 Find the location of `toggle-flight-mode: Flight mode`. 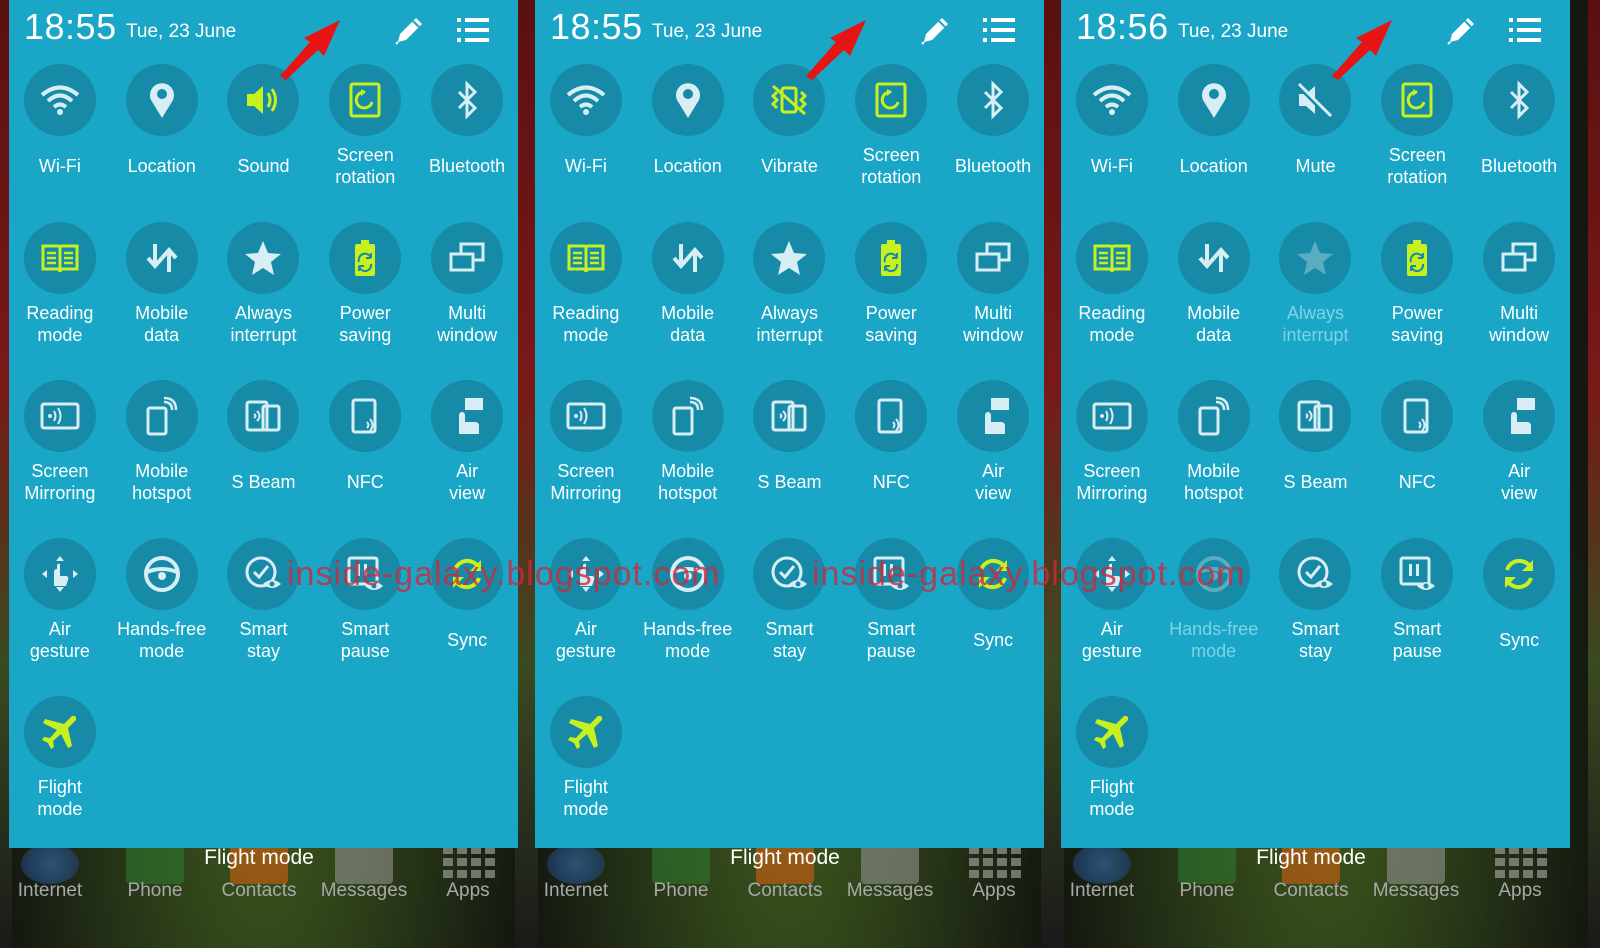

toggle-flight-mode: Flight mode is located at coordinates (1112, 775).